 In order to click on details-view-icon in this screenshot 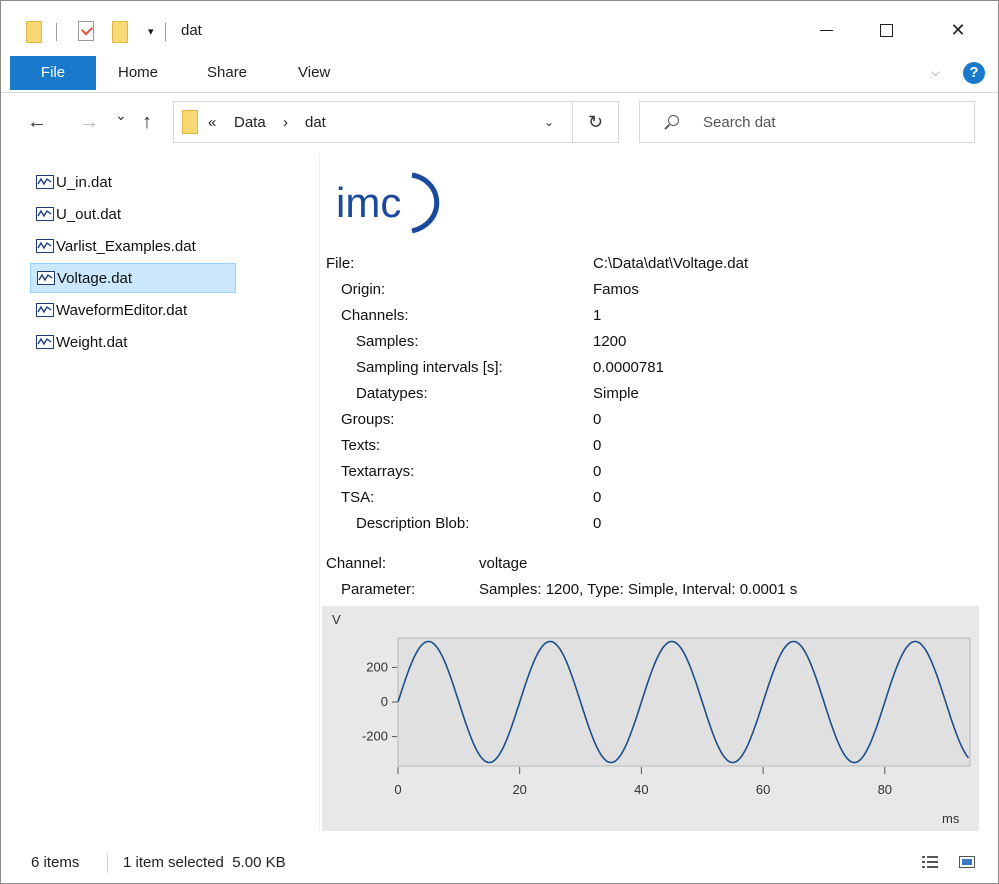, I will do `click(930, 862)`.